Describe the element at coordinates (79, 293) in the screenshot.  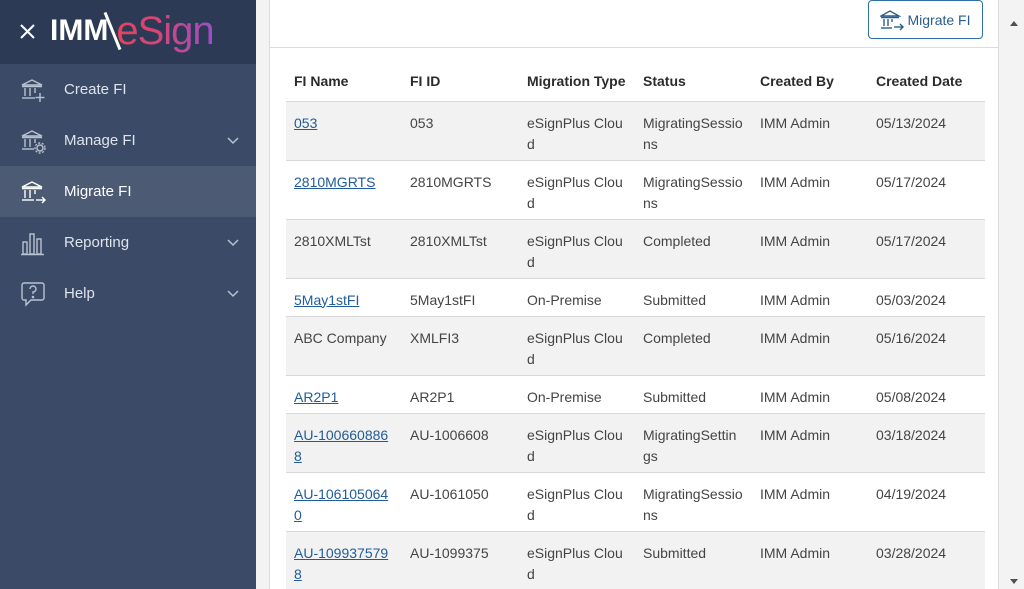
I see `sidebar-item-label: Help` at that location.